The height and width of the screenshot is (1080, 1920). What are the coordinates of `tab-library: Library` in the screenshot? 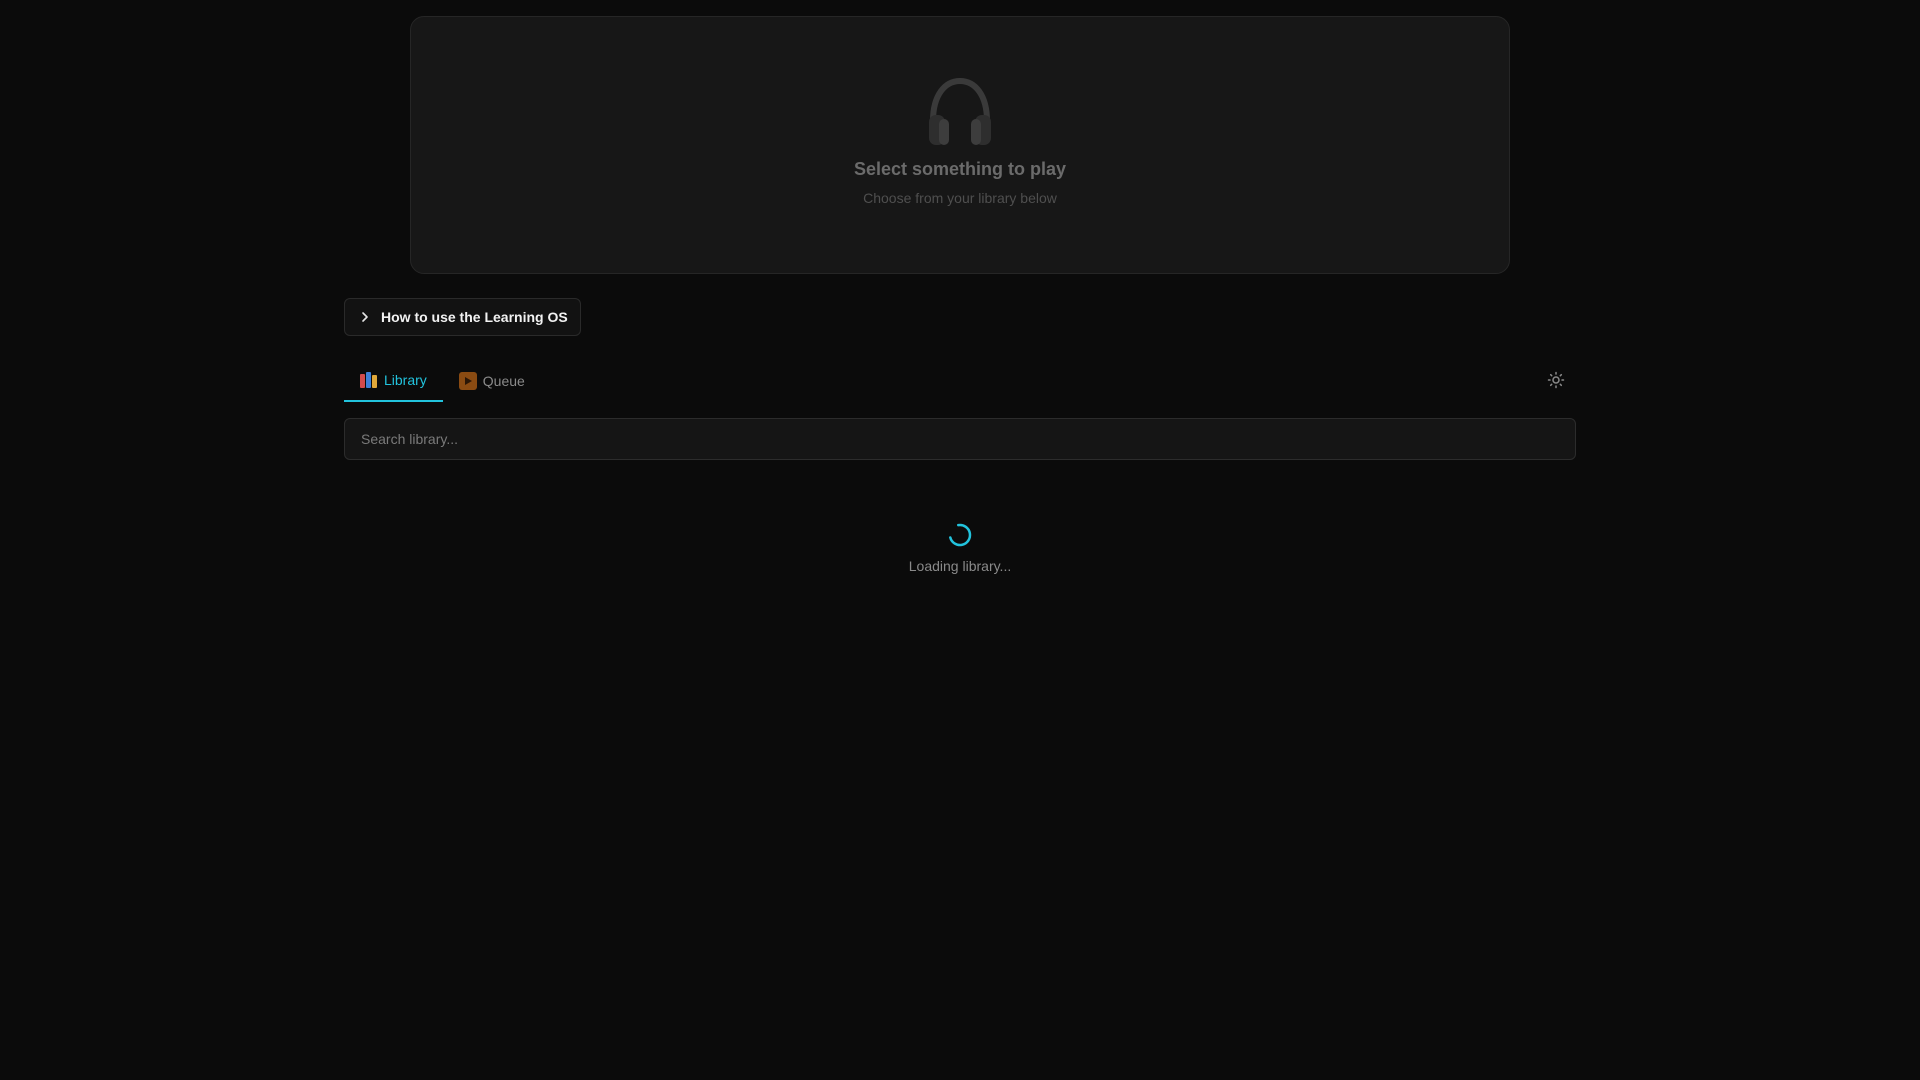 It's located at (393, 381).